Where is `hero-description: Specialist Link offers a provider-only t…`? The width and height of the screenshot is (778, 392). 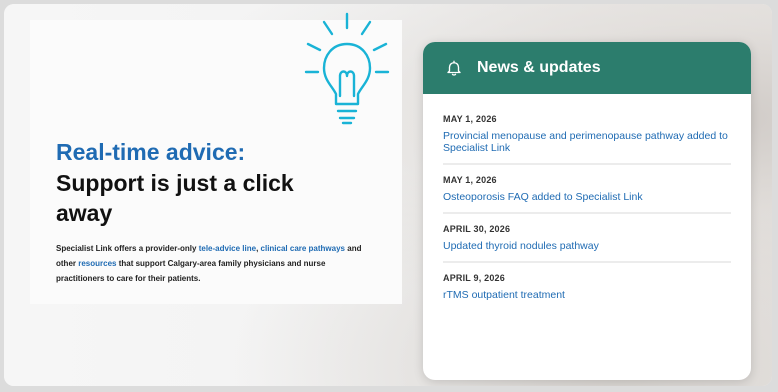 hero-description: Specialist Link offers a provider-only t… is located at coordinates (216, 263).